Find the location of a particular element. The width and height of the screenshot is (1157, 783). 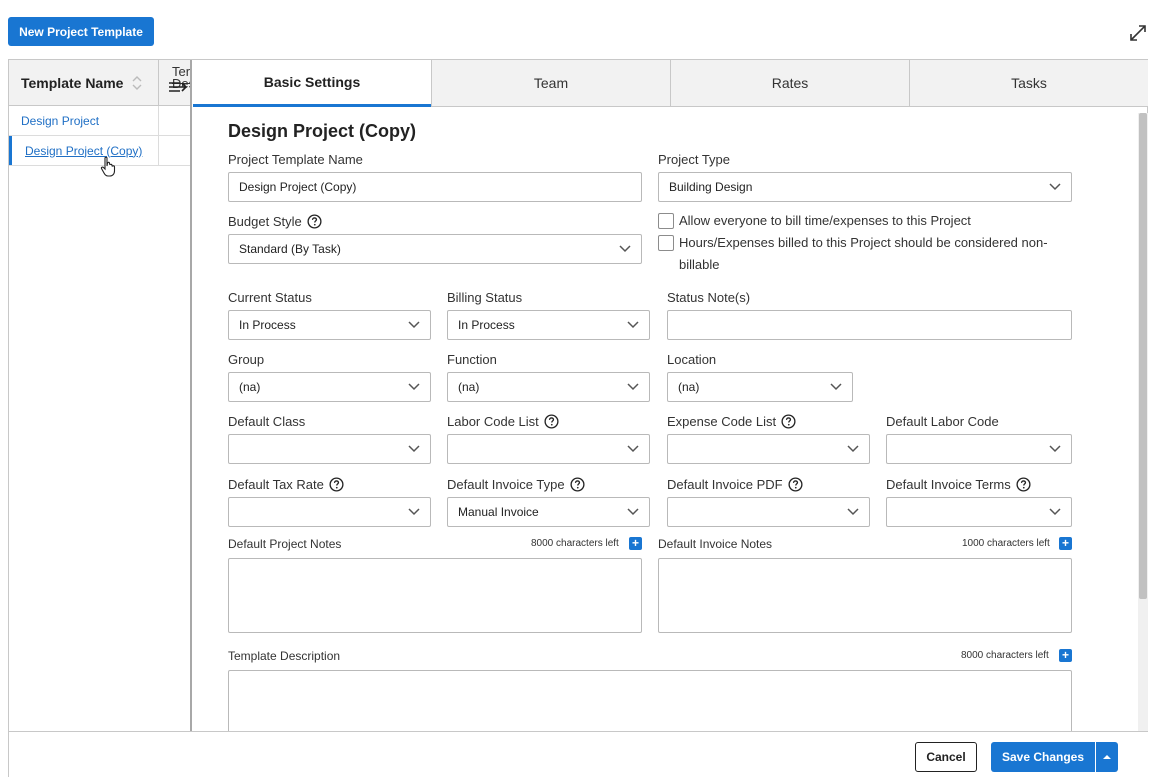

table-row: Design Project is located at coordinates (99, 121).